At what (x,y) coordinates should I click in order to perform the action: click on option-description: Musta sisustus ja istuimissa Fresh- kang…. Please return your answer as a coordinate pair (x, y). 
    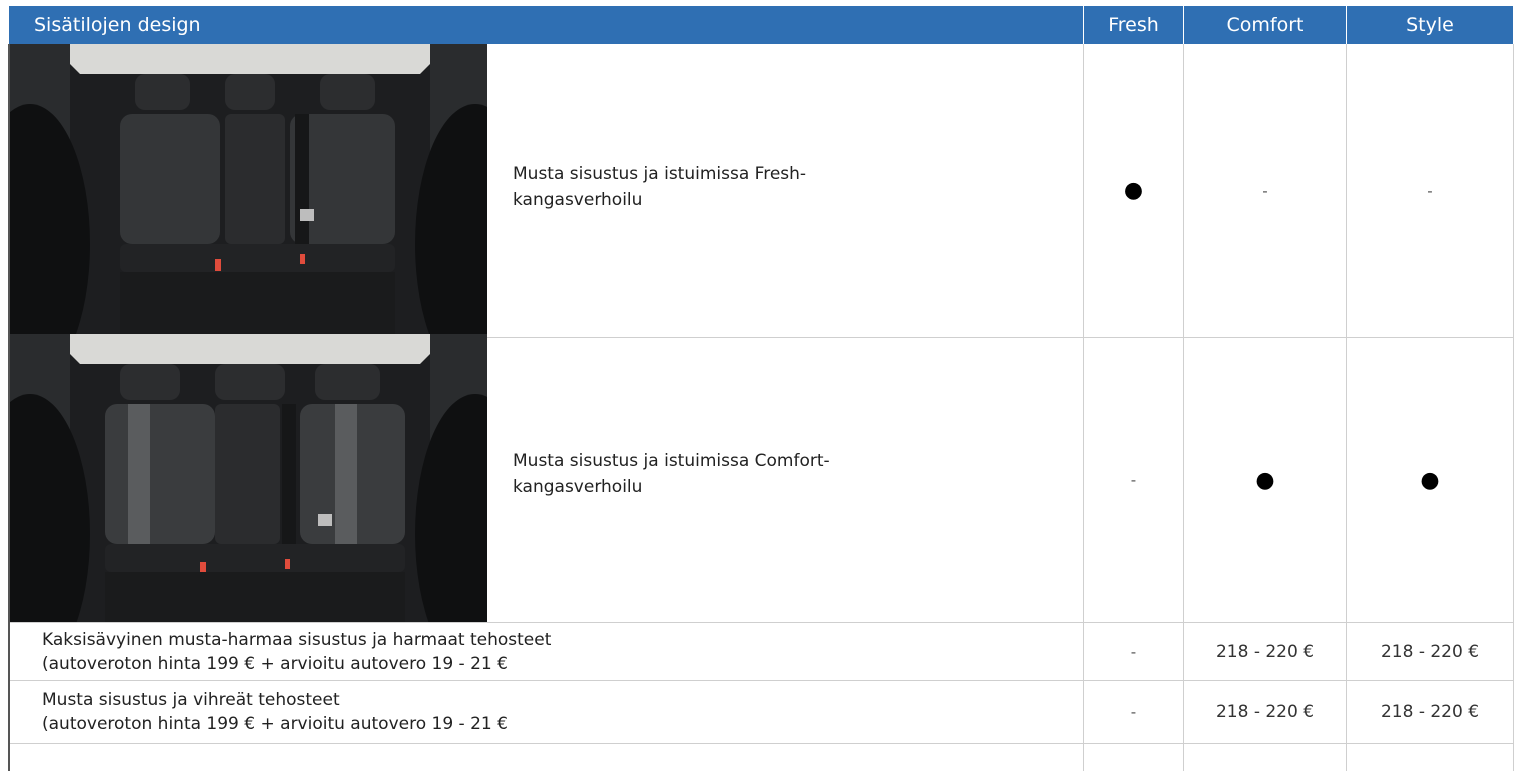
    Looking at the image, I should click on (773, 187).